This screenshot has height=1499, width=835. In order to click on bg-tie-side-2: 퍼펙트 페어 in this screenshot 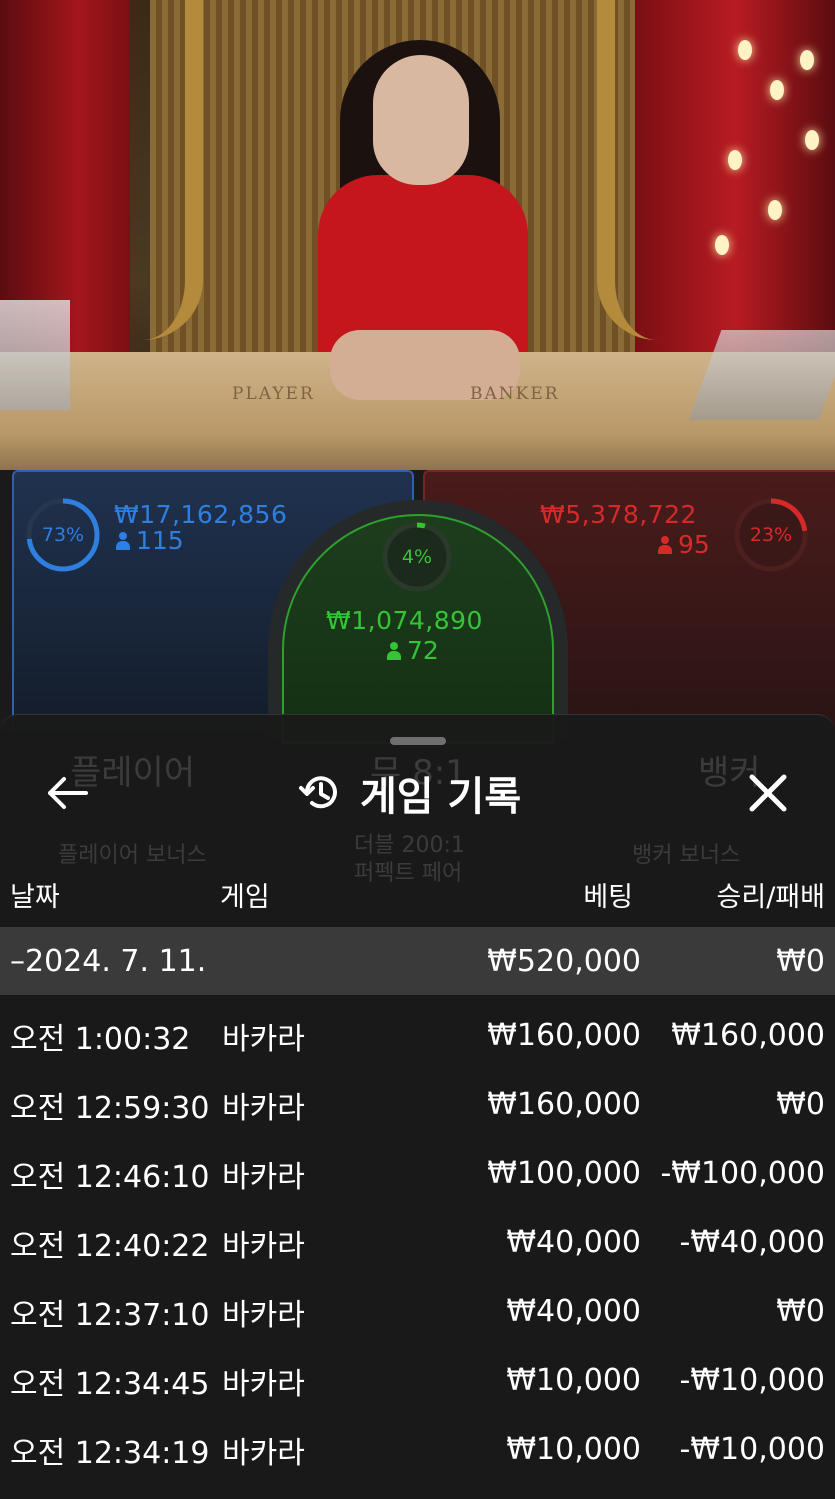, I will do `click(408, 873)`.